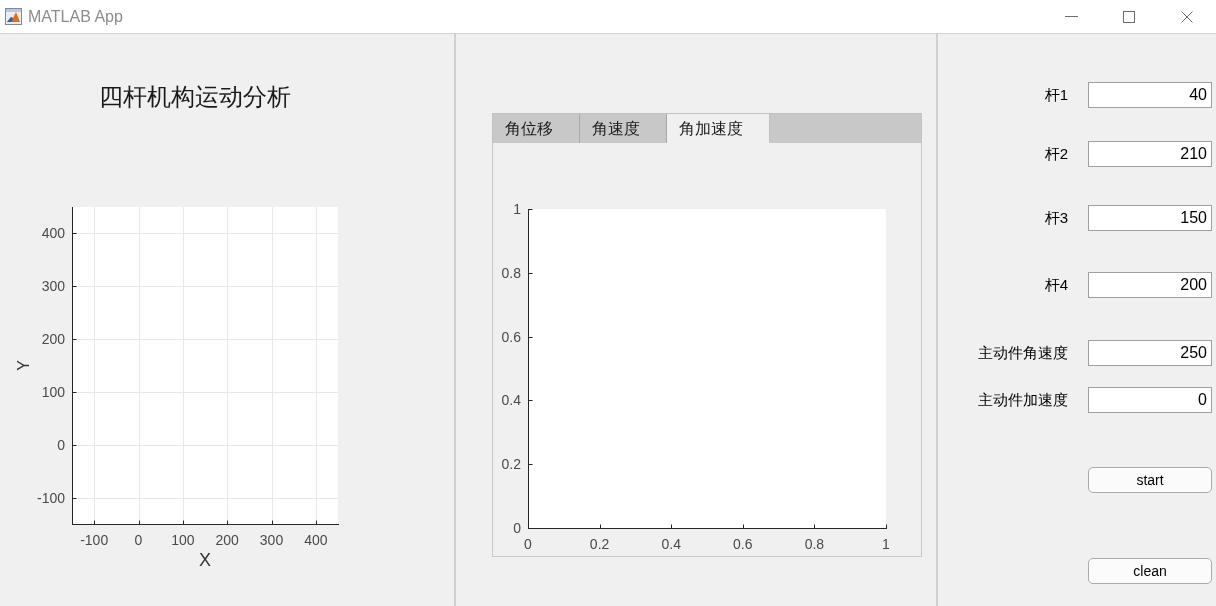 The image size is (1216, 606). Describe the element at coordinates (1129, 16) in the screenshot. I see `maximize-icon` at that location.